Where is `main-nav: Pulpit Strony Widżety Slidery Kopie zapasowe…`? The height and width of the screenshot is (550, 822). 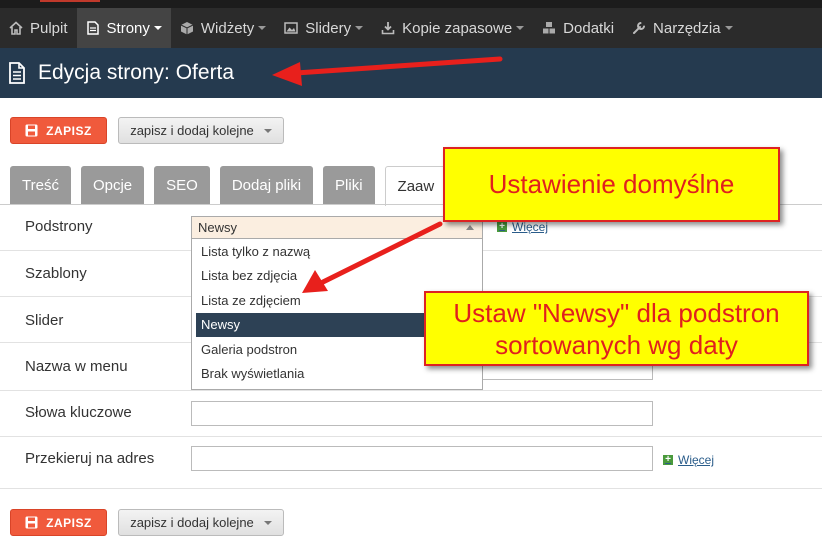 main-nav: Pulpit Strony Widżety Slidery Kopie zapasowe… is located at coordinates (411, 28).